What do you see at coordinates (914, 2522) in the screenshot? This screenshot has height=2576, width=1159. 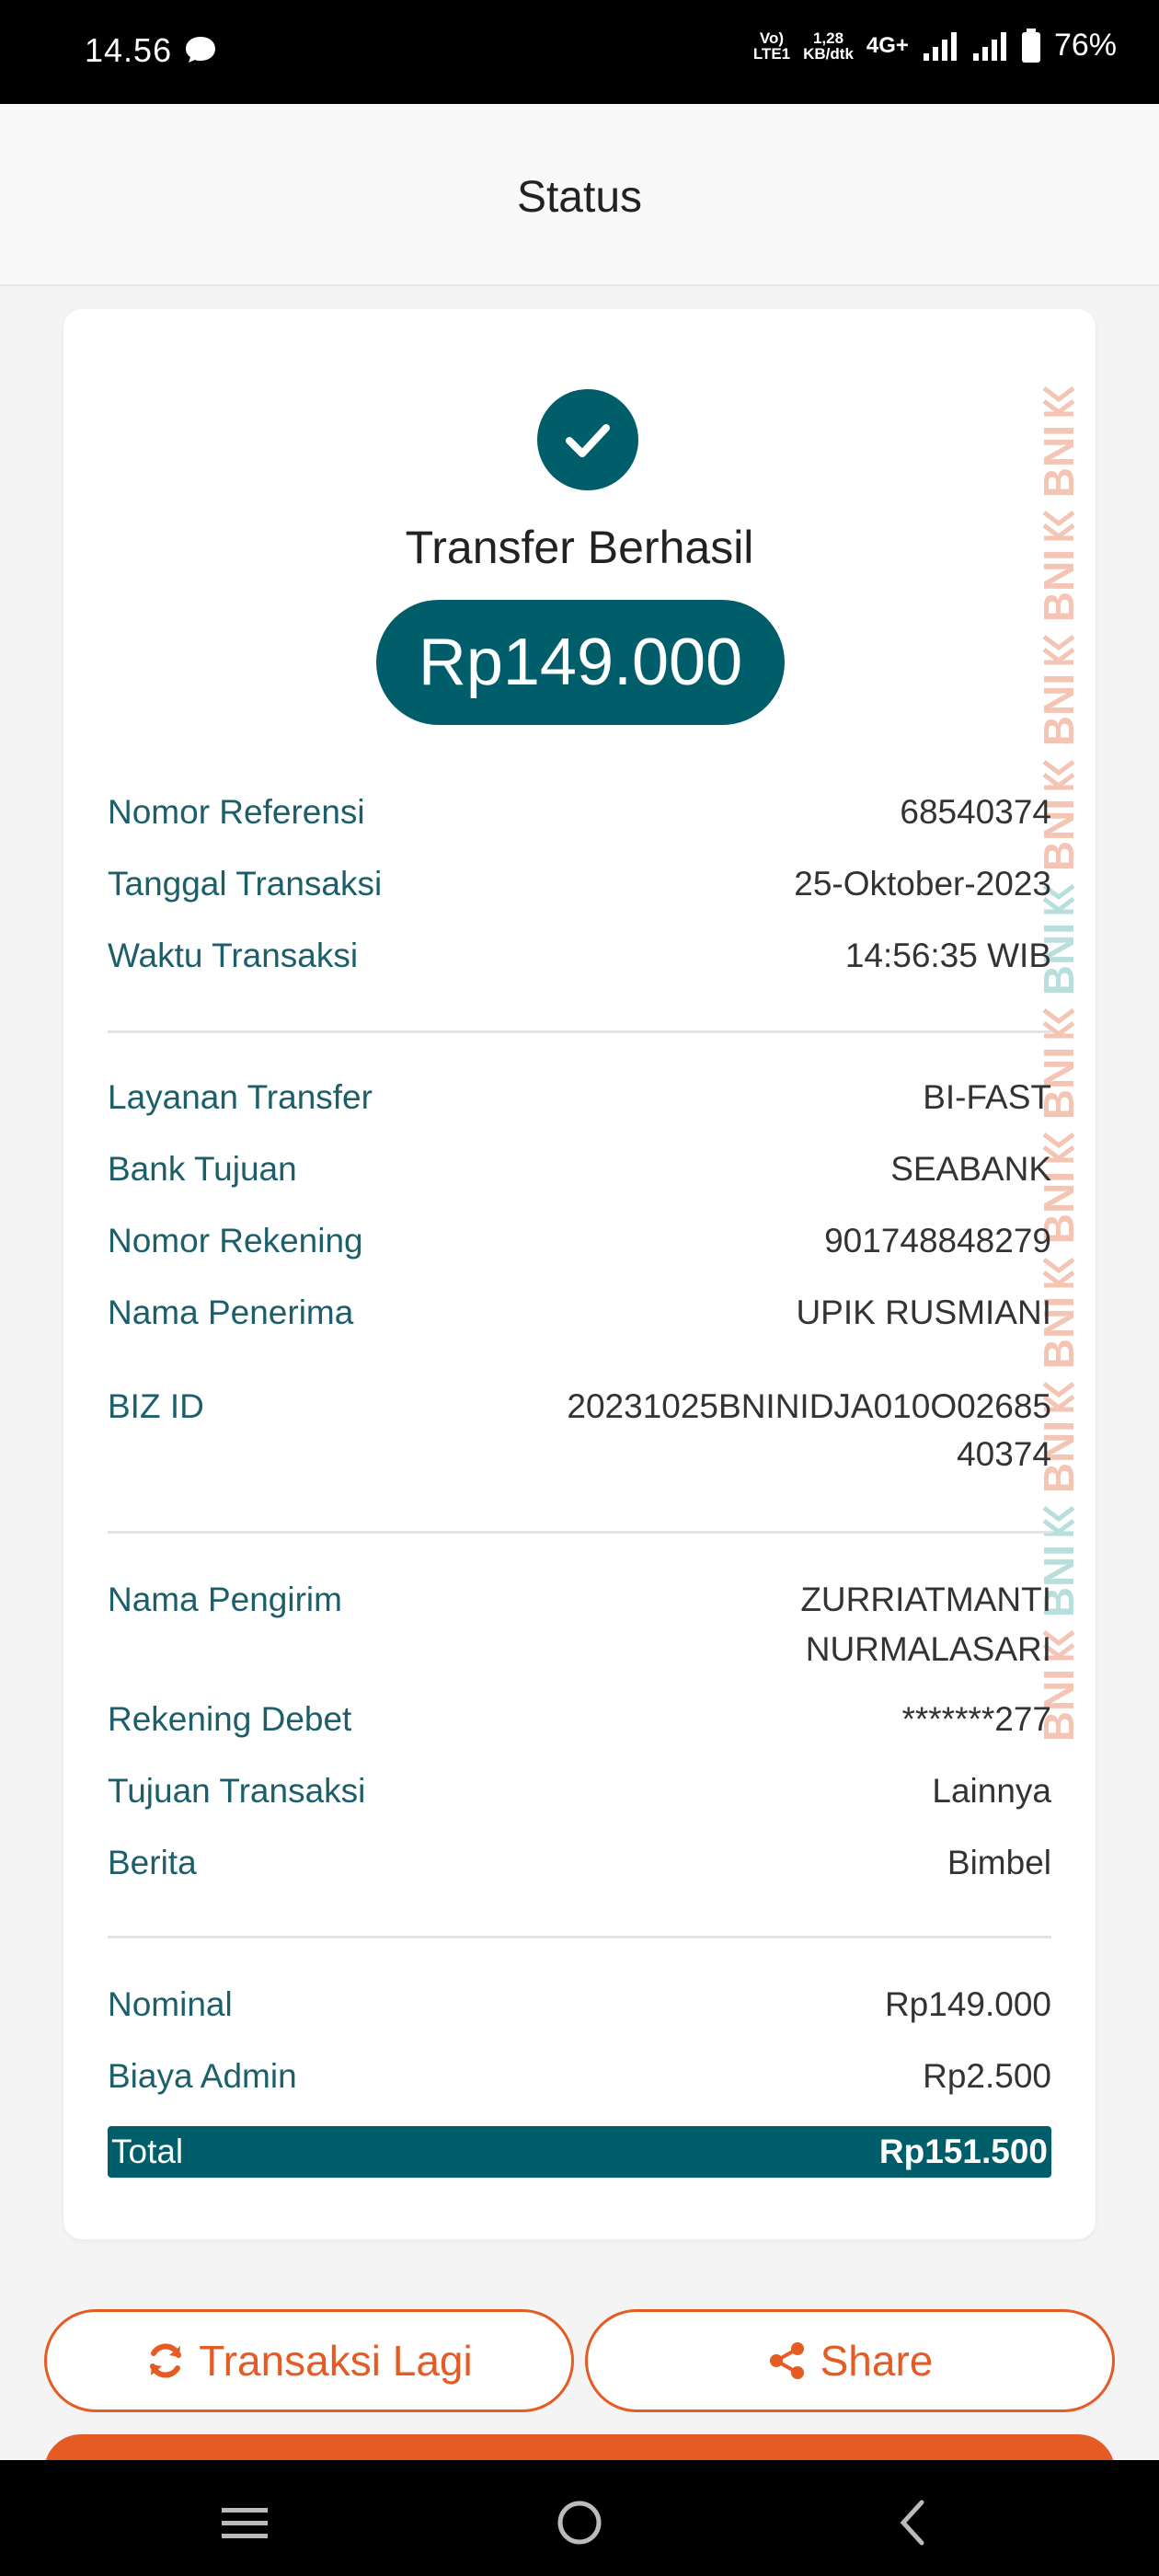 I see `back-icon` at bounding box center [914, 2522].